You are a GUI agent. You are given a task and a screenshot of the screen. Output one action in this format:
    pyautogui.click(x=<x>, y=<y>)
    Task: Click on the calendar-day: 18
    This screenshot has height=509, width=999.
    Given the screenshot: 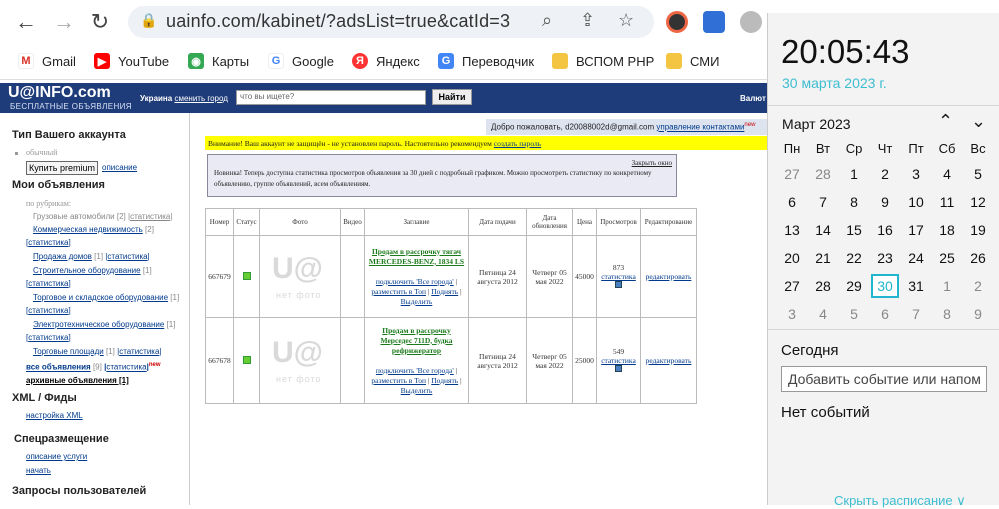 What is the action you would take?
    pyautogui.click(x=947, y=230)
    